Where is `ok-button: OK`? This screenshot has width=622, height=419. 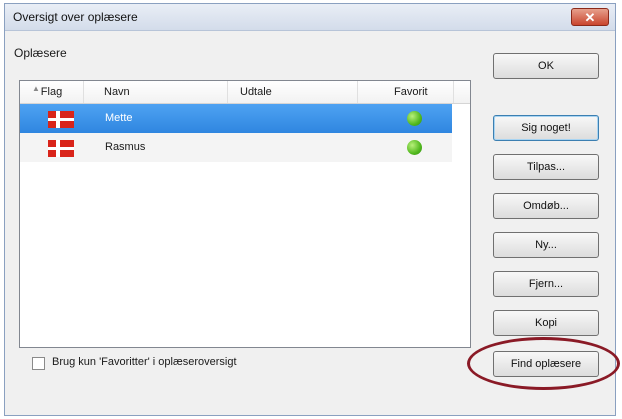
ok-button: OK is located at coordinates (546, 66).